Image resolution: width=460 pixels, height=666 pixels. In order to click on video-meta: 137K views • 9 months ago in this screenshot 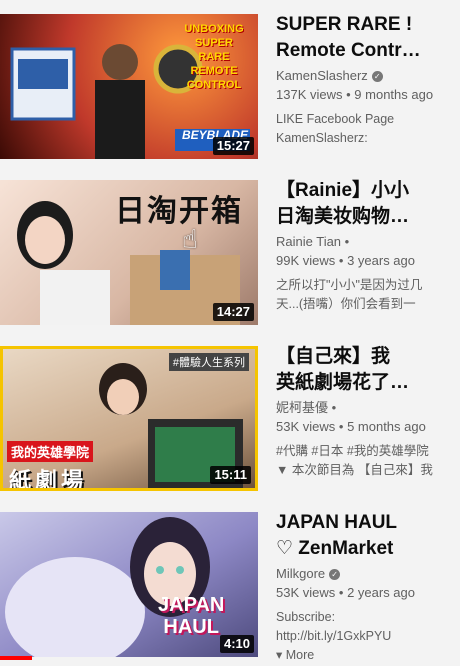, I will do `click(355, 94)`.